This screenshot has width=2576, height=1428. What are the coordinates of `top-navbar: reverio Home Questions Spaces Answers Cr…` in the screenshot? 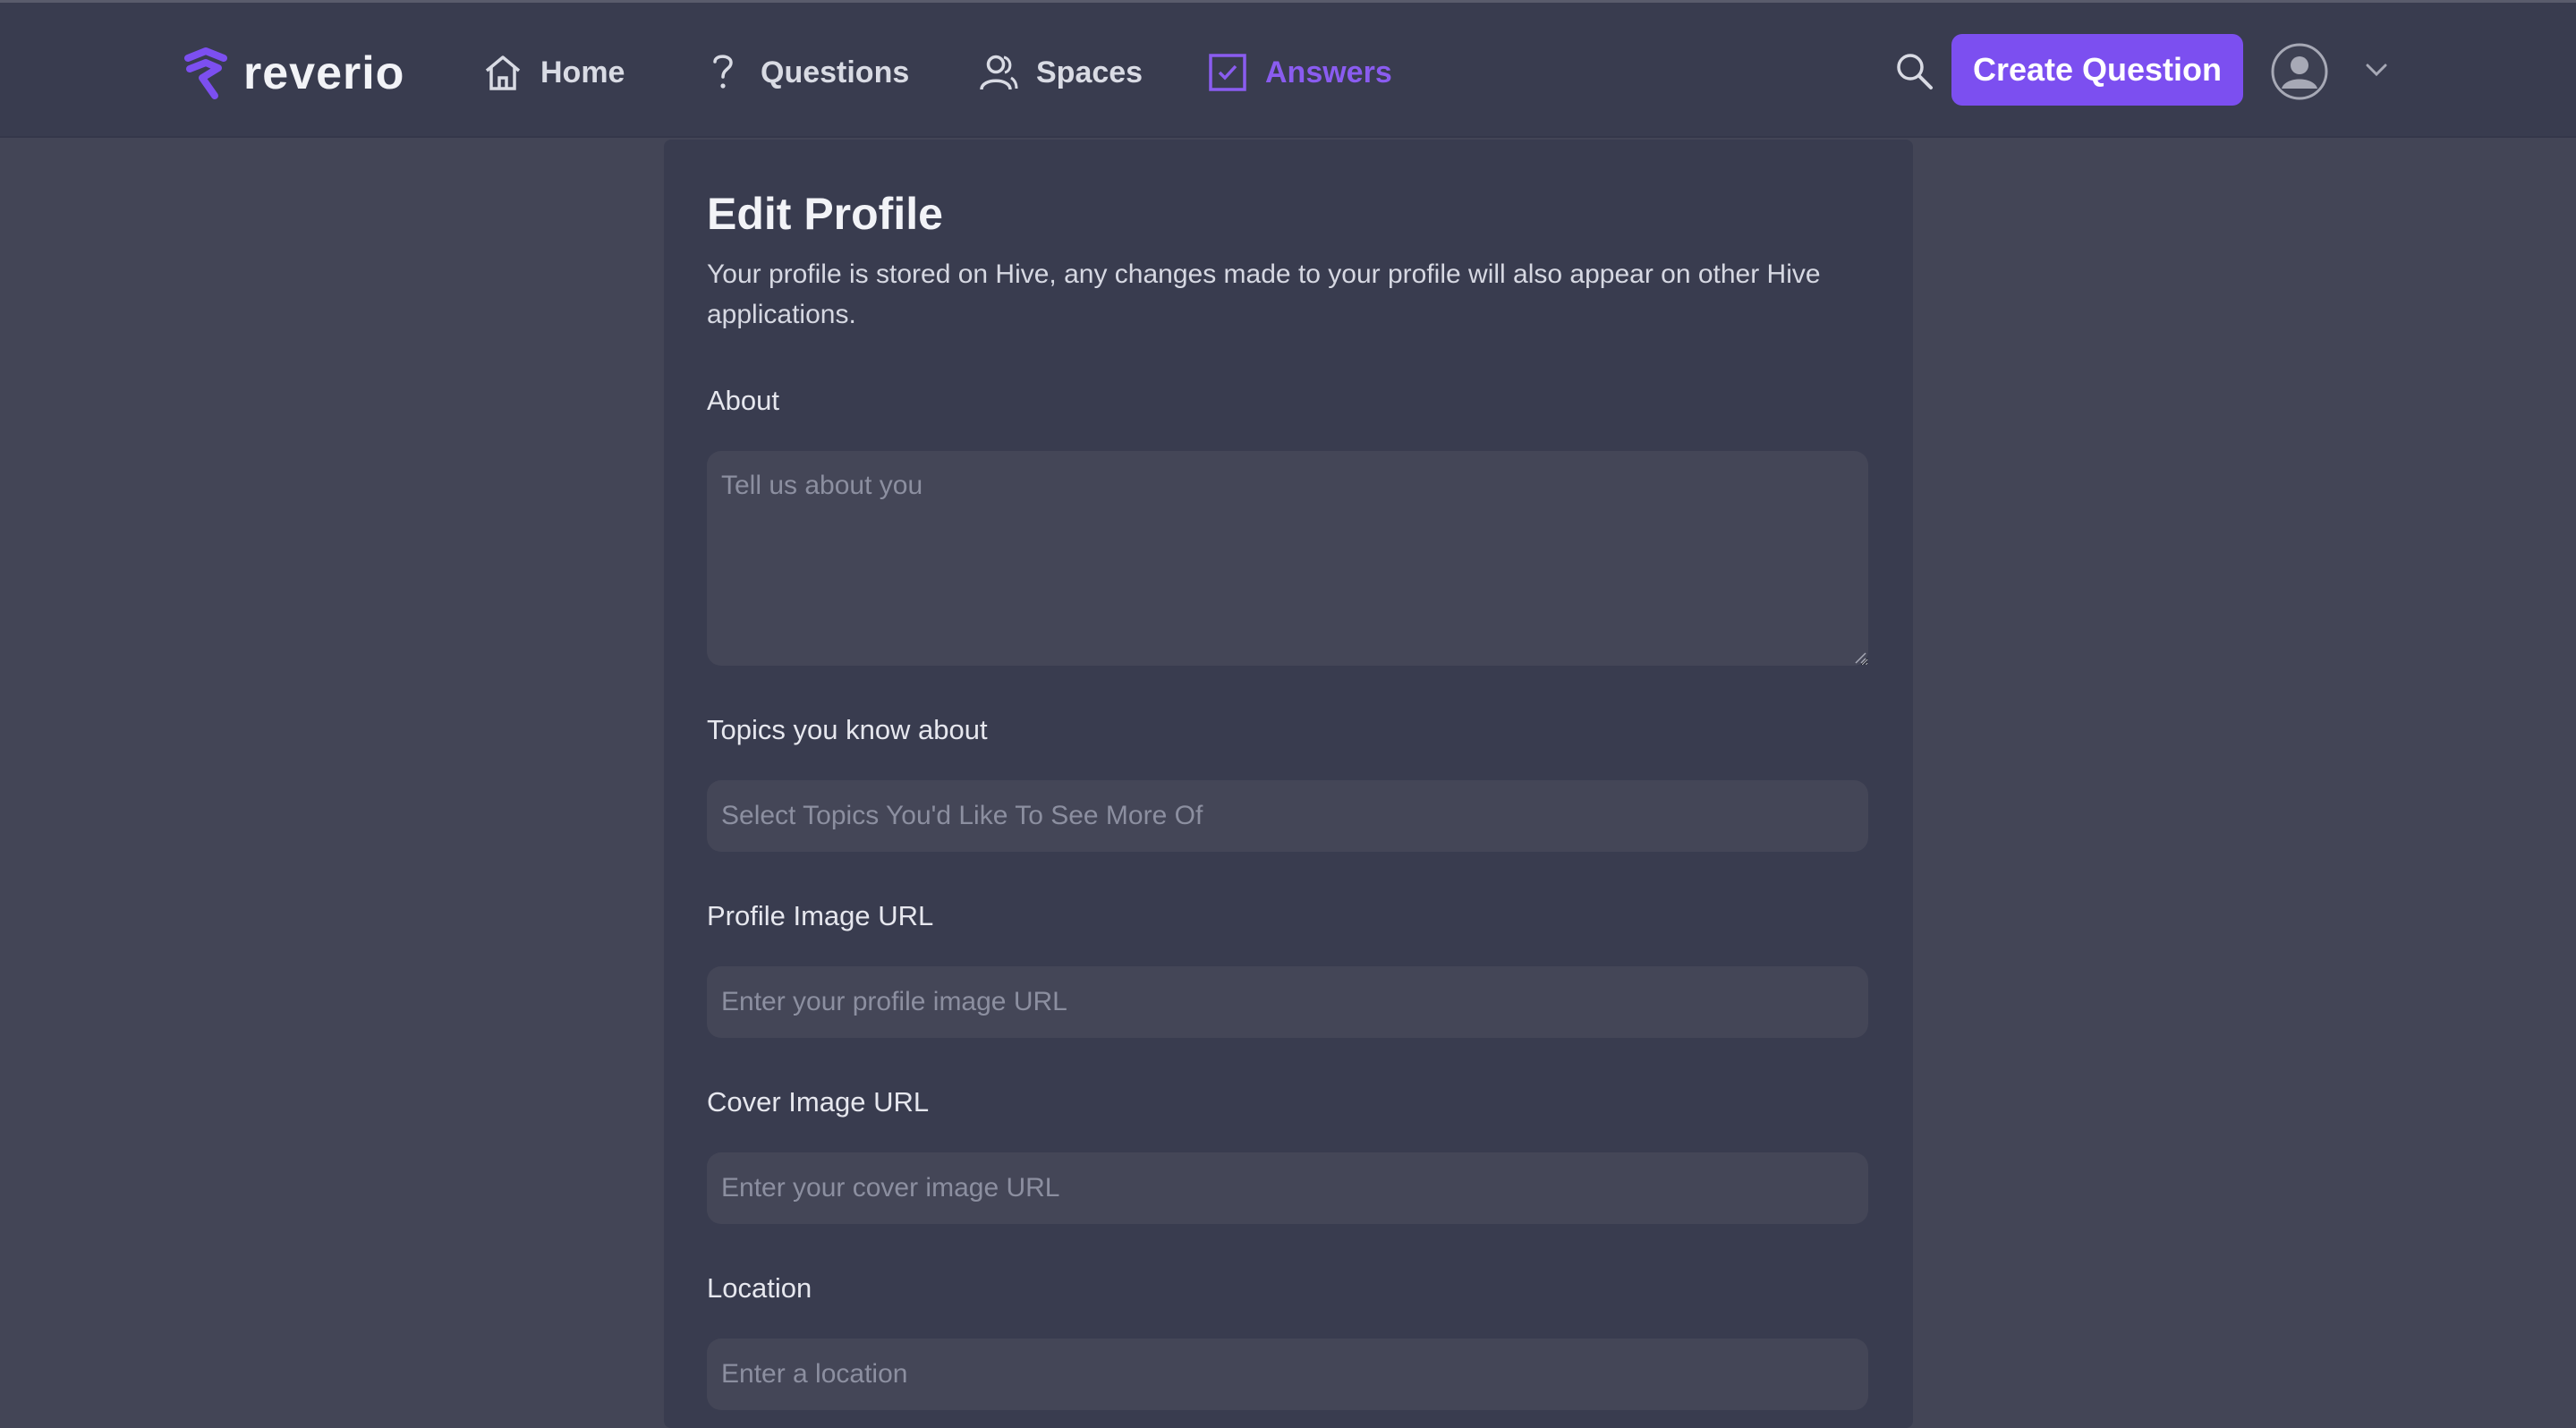 It's located at (1288, 70).